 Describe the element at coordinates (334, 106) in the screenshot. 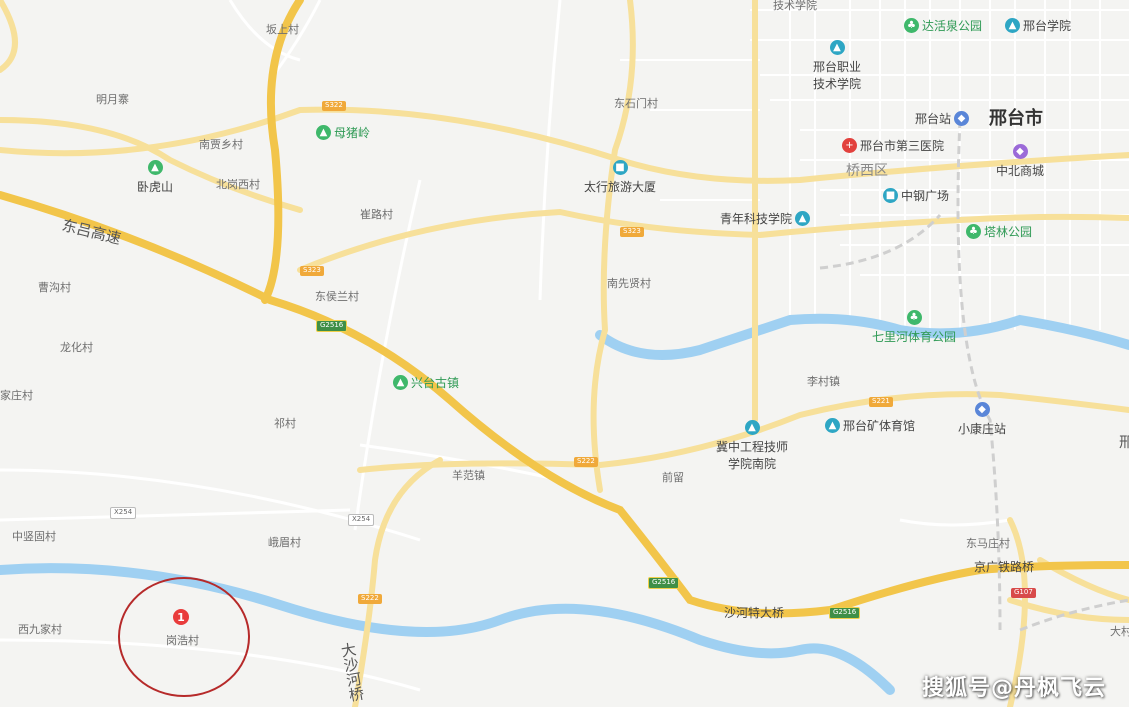

I see `shield-s322: S322` at that location.